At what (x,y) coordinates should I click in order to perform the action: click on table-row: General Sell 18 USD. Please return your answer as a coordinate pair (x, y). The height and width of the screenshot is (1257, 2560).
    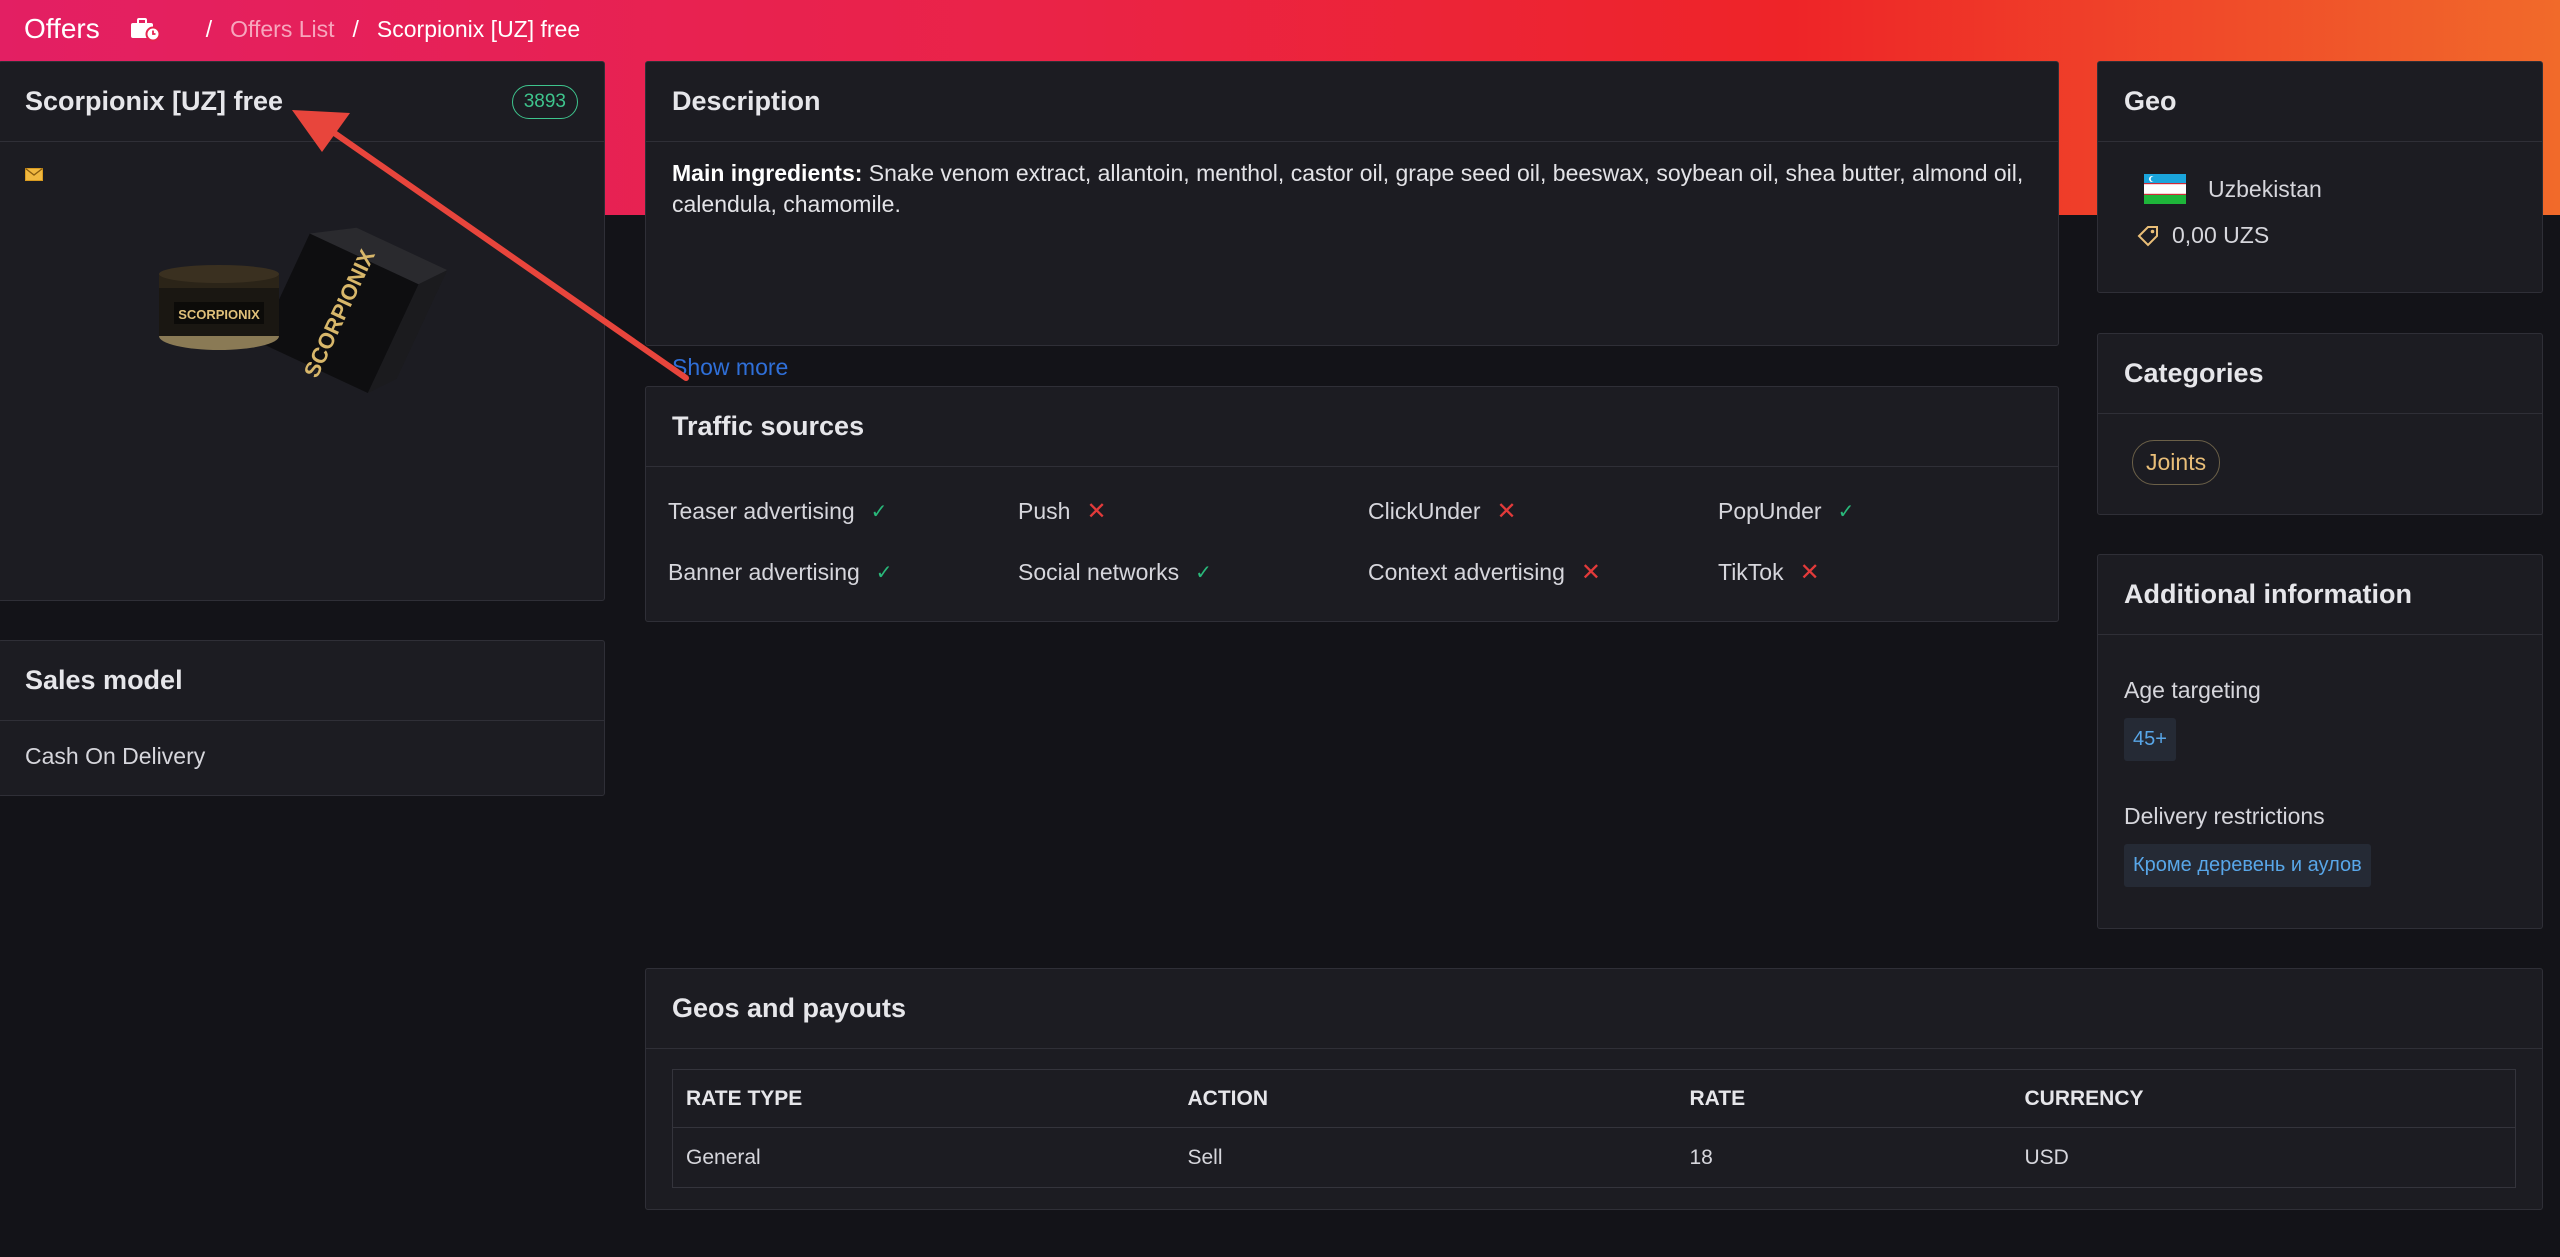
    Looking at the image, I should click on (1594, 1158).